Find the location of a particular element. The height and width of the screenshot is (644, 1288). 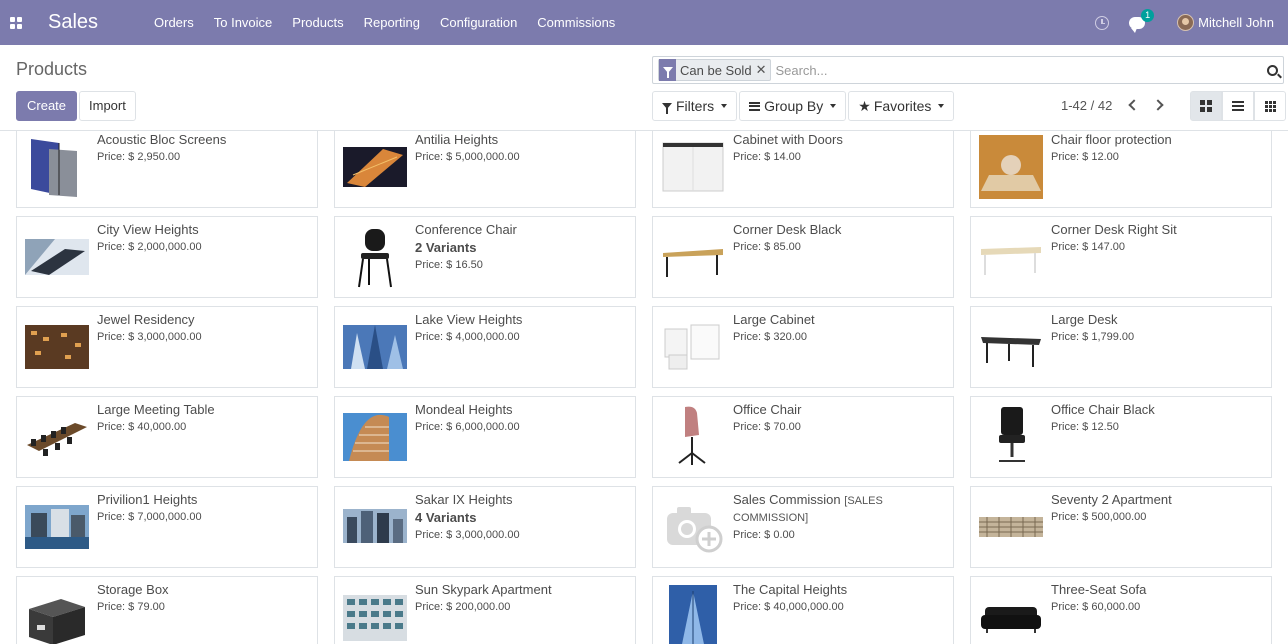

product-card: Storage Box Price: $ 79.00 is located at coordinates (167, 610).